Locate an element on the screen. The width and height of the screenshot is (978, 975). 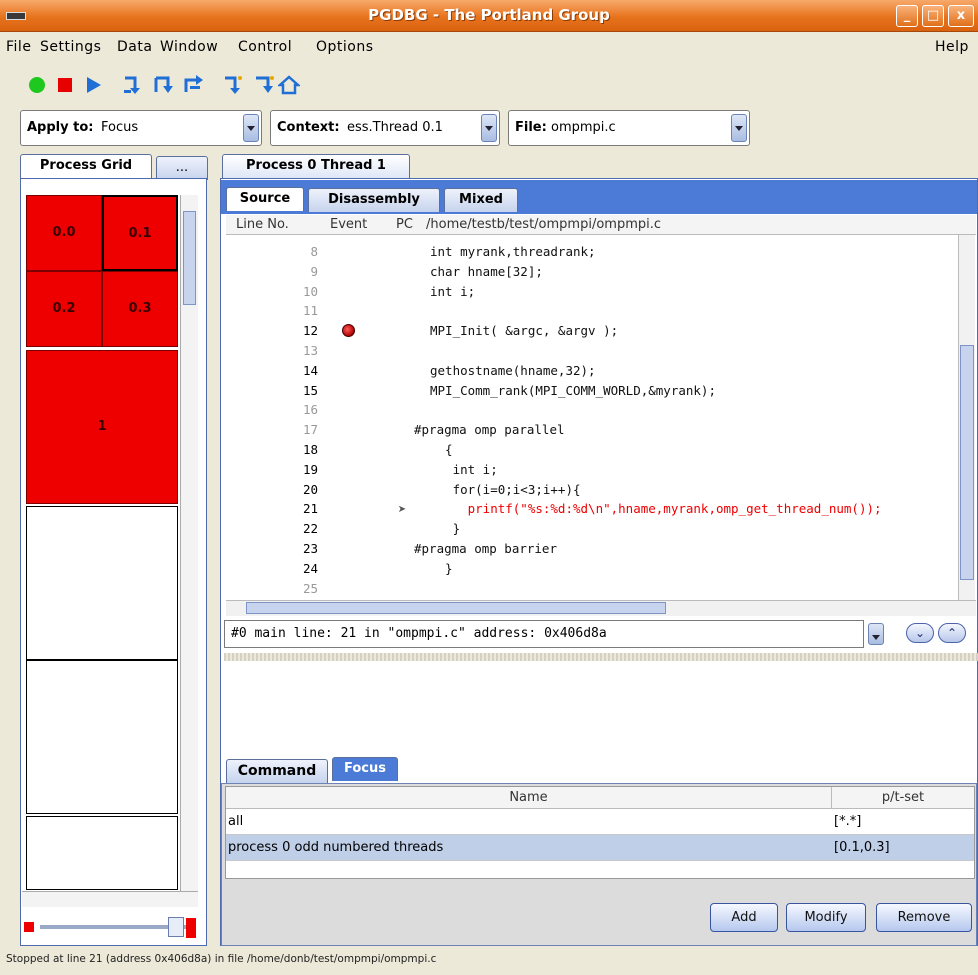
continue-icon is located at coordinates (93, 85).